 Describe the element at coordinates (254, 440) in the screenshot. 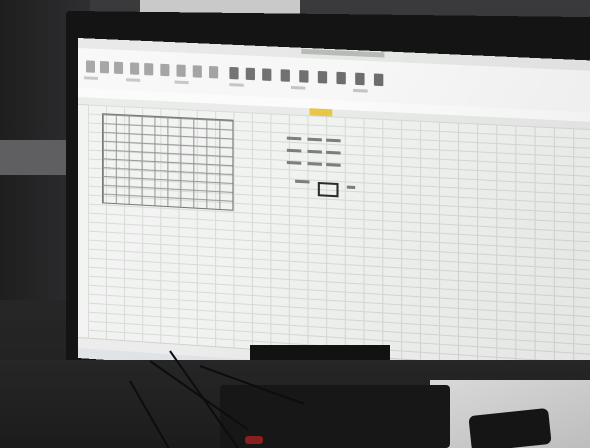

I see `red-led-light` at that location.